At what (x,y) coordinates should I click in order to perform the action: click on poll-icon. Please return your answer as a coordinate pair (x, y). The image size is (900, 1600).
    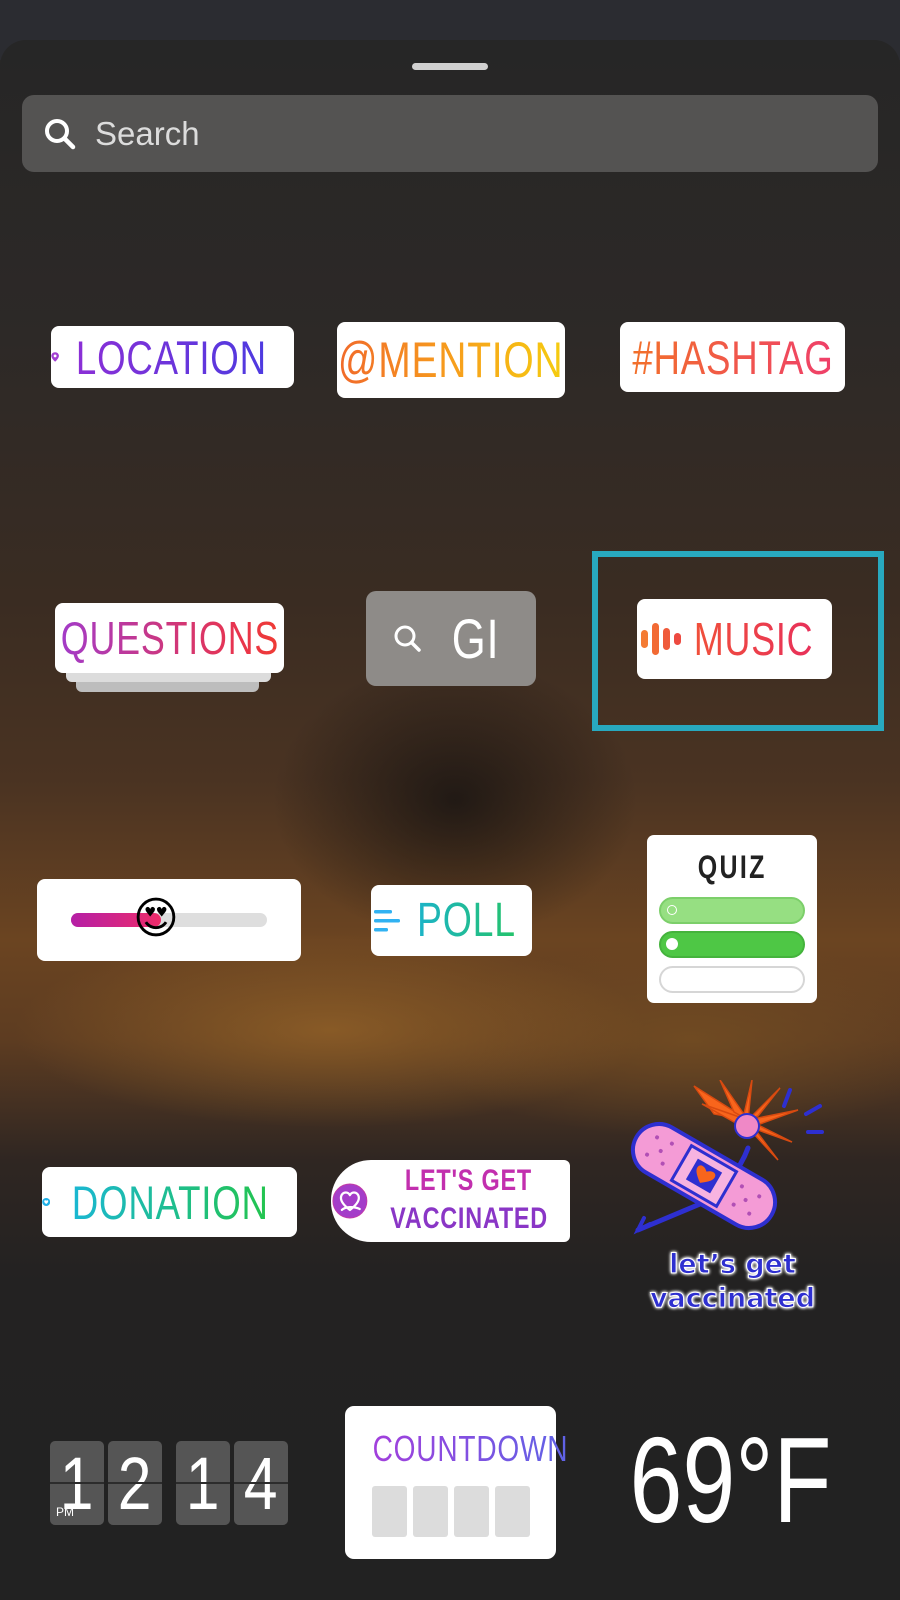
    Looking at the image, I should click on (387, 920).